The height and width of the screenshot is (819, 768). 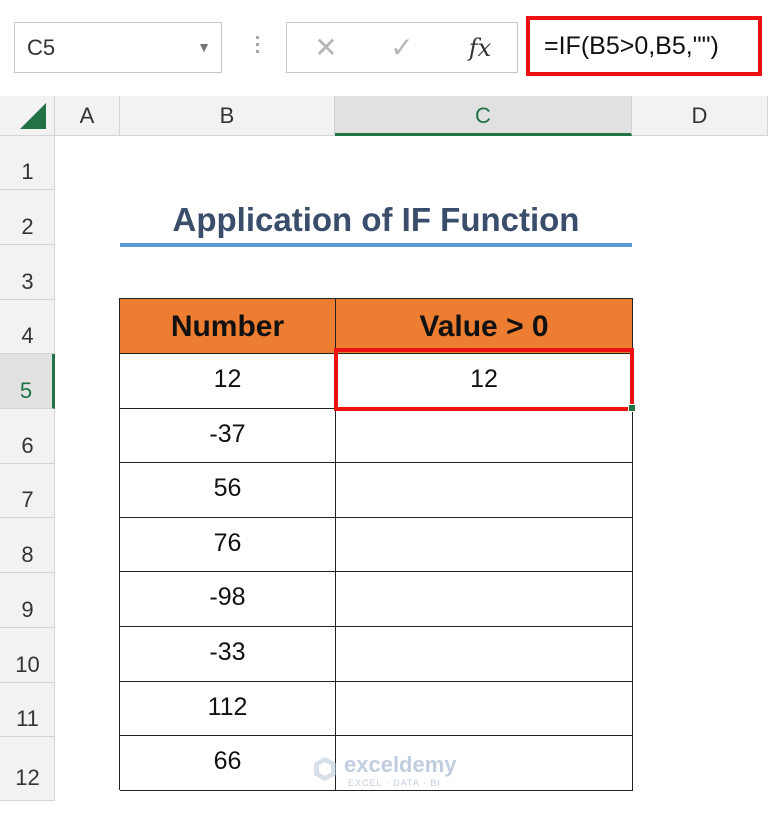 What do you see at coordinates (394, 783) in the screenshot?
I see `watermark-tagline: EXCEL · DATA · BI` at bounding box center [394, 783].